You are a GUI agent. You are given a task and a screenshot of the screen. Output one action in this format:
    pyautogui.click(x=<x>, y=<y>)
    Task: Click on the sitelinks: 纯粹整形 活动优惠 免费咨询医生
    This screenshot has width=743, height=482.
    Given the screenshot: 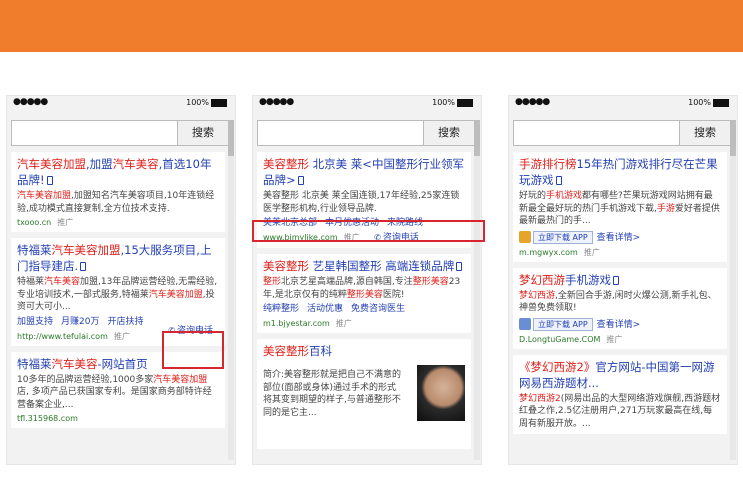 What is the action you would take?
    pyautogui.click(x=364, y=309)
    